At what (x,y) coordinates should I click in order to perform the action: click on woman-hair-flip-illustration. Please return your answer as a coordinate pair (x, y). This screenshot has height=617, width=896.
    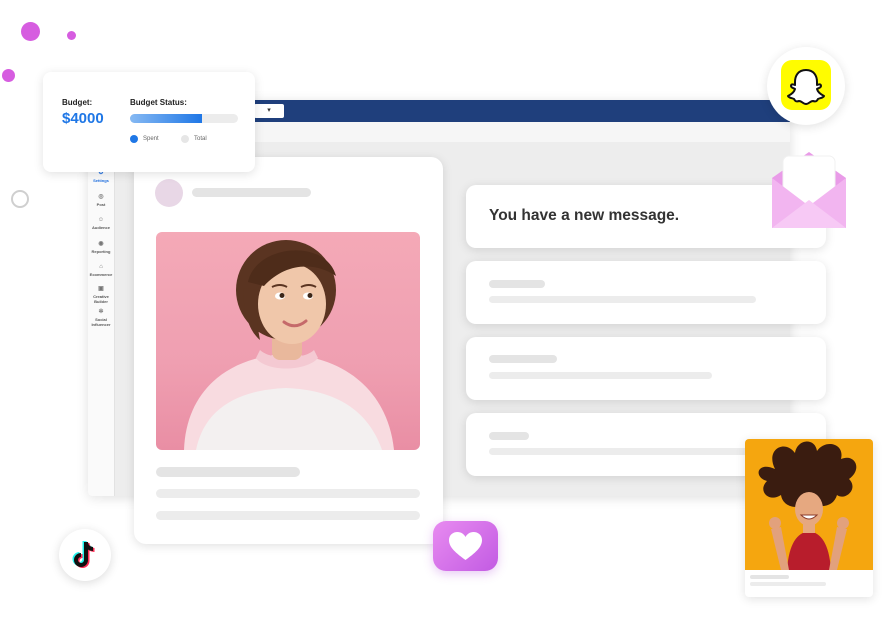
    Looking at the image, I should click on (807, 505).